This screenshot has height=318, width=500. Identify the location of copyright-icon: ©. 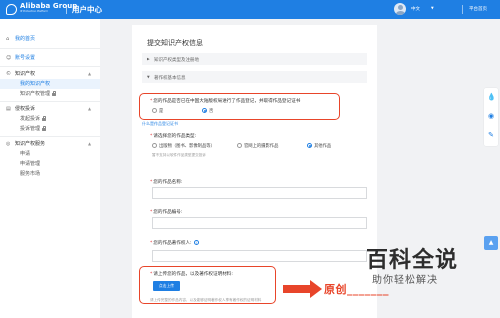
(8, 73).